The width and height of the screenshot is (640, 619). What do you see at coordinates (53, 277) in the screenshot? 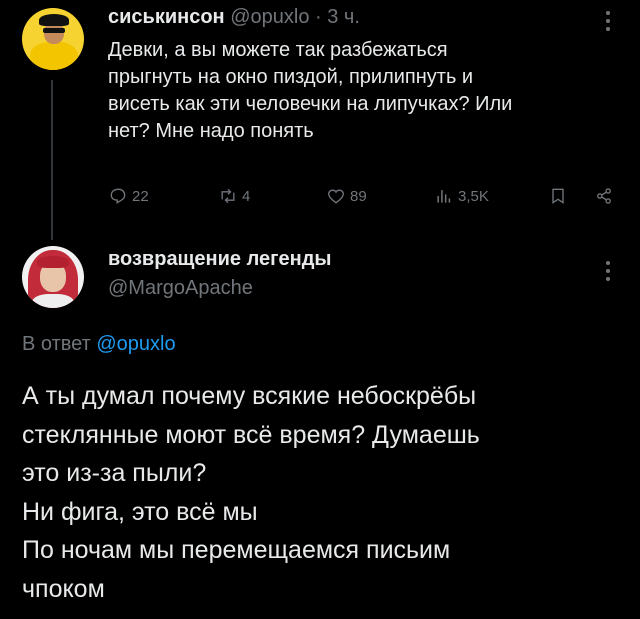
I see `avatar-margoapache` at bounding box center [53, 277].